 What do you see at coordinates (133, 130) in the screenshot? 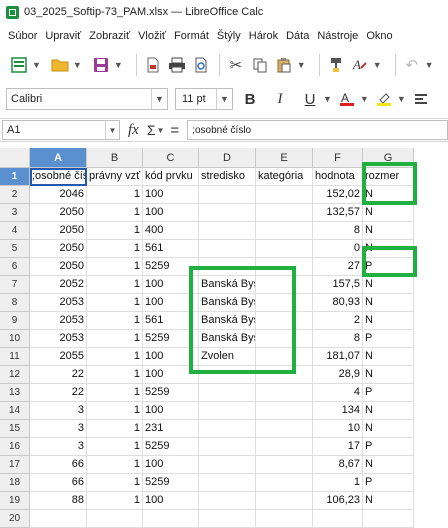
I see `function-wizard-icon: fx` at bounding box center [133, 130].